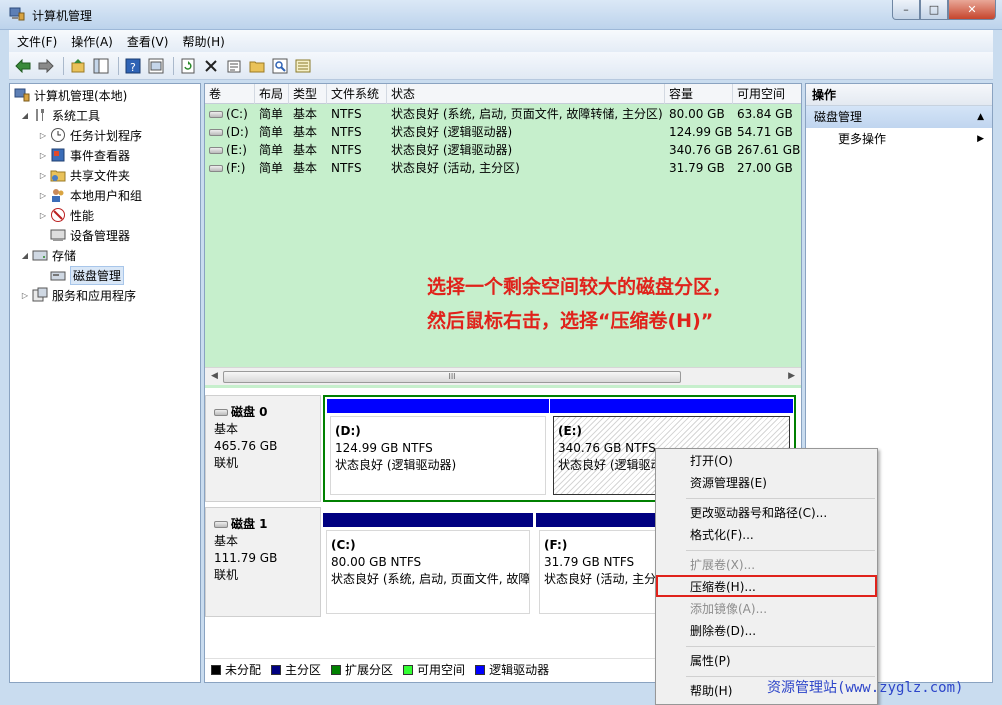 This screenshot has height=705, width=1002. What do you see at coordinates (452, 377) in the screenshot?
I see `scroll-thumb: III` at bounding box center [452, 377].